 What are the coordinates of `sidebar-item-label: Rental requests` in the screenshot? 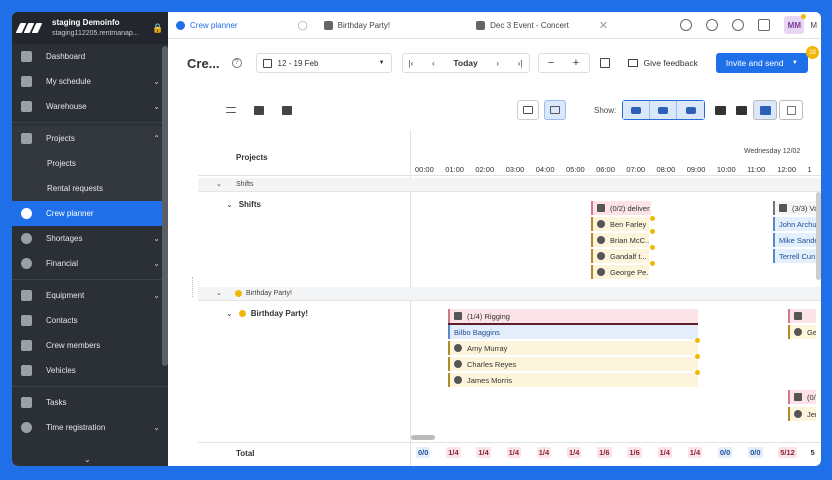 It's located at (75, 188).